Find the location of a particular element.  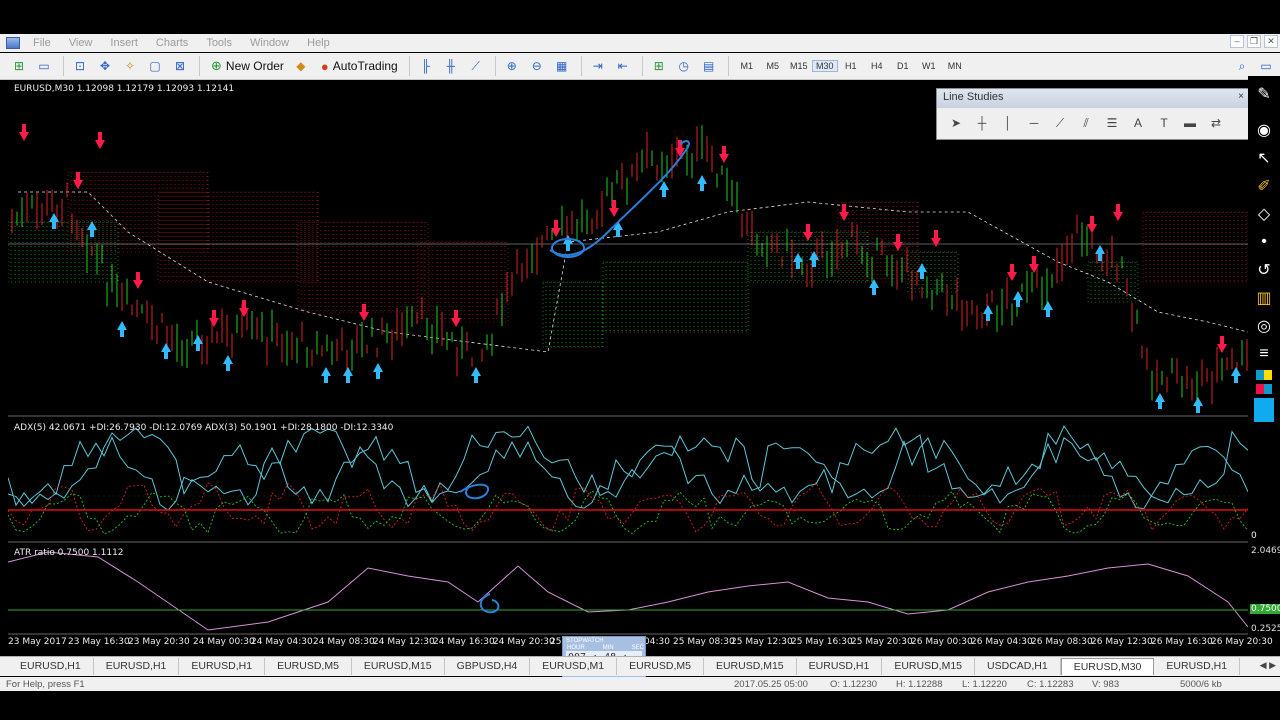

cursor-icon: ➤ is located at coordinates (956, 123).